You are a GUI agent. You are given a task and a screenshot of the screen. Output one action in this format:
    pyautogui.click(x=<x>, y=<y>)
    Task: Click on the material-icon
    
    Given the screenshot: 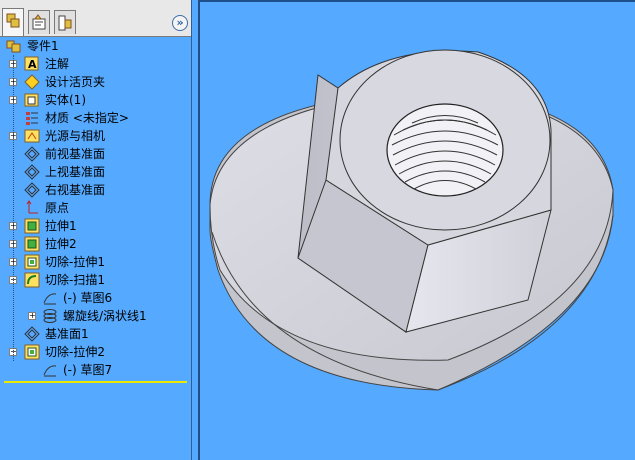 What is the action you would take?
    pyautogui.click(x=32, y=118)
    